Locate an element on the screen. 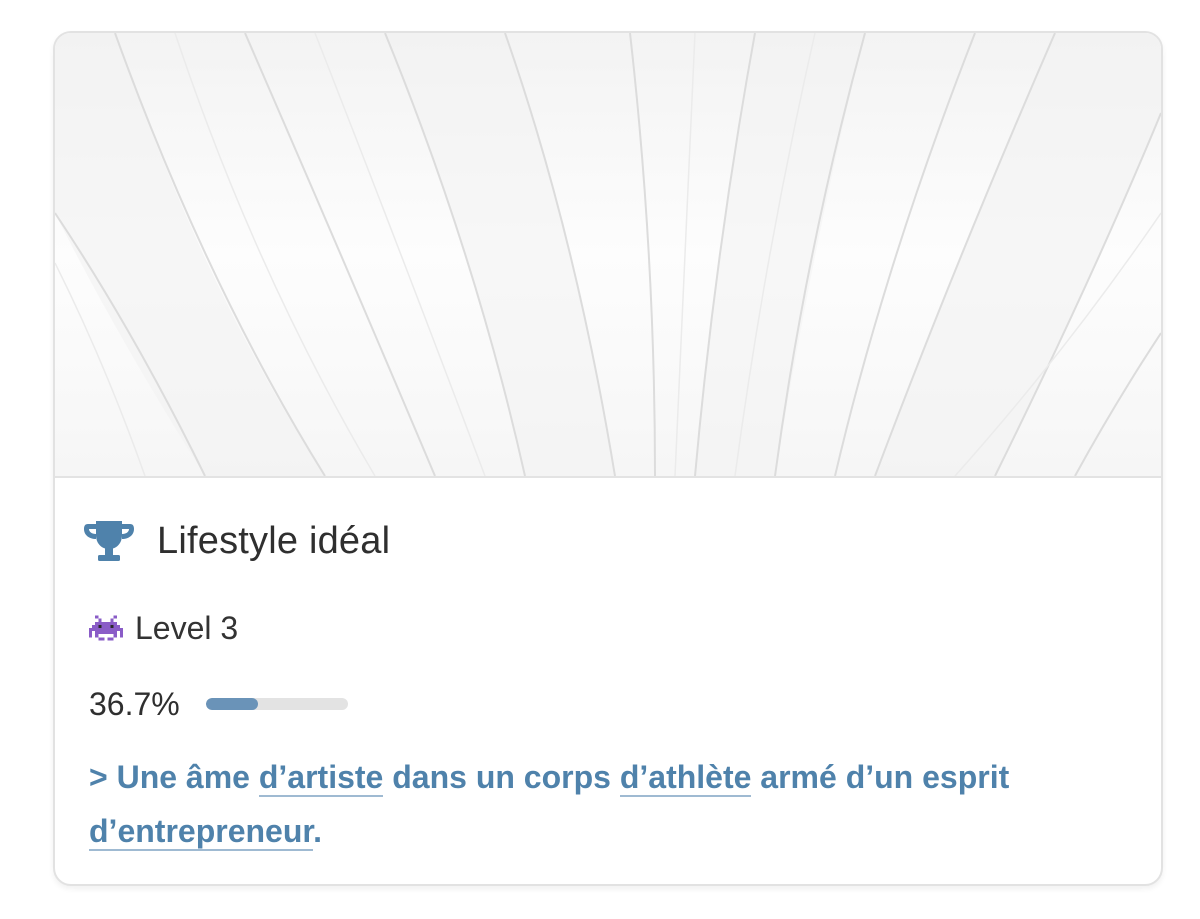 This screenshot has height=919, width=1200. quote-mid-1: dans un corps is located at coordinates (501, 777).